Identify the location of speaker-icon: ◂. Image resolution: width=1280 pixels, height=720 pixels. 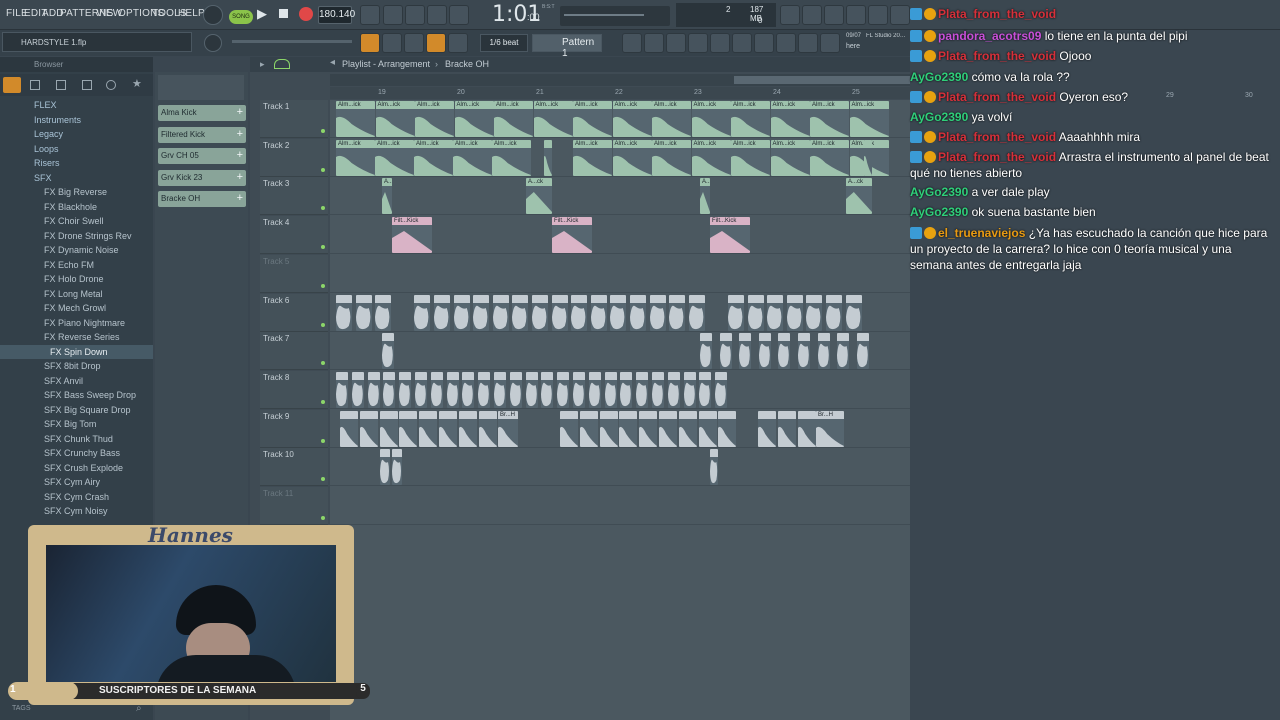
(332, 62).